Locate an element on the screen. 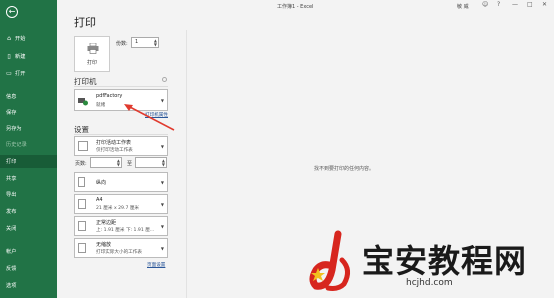  sidebar-item-save: 保存 is located at coordinates (28, 112).